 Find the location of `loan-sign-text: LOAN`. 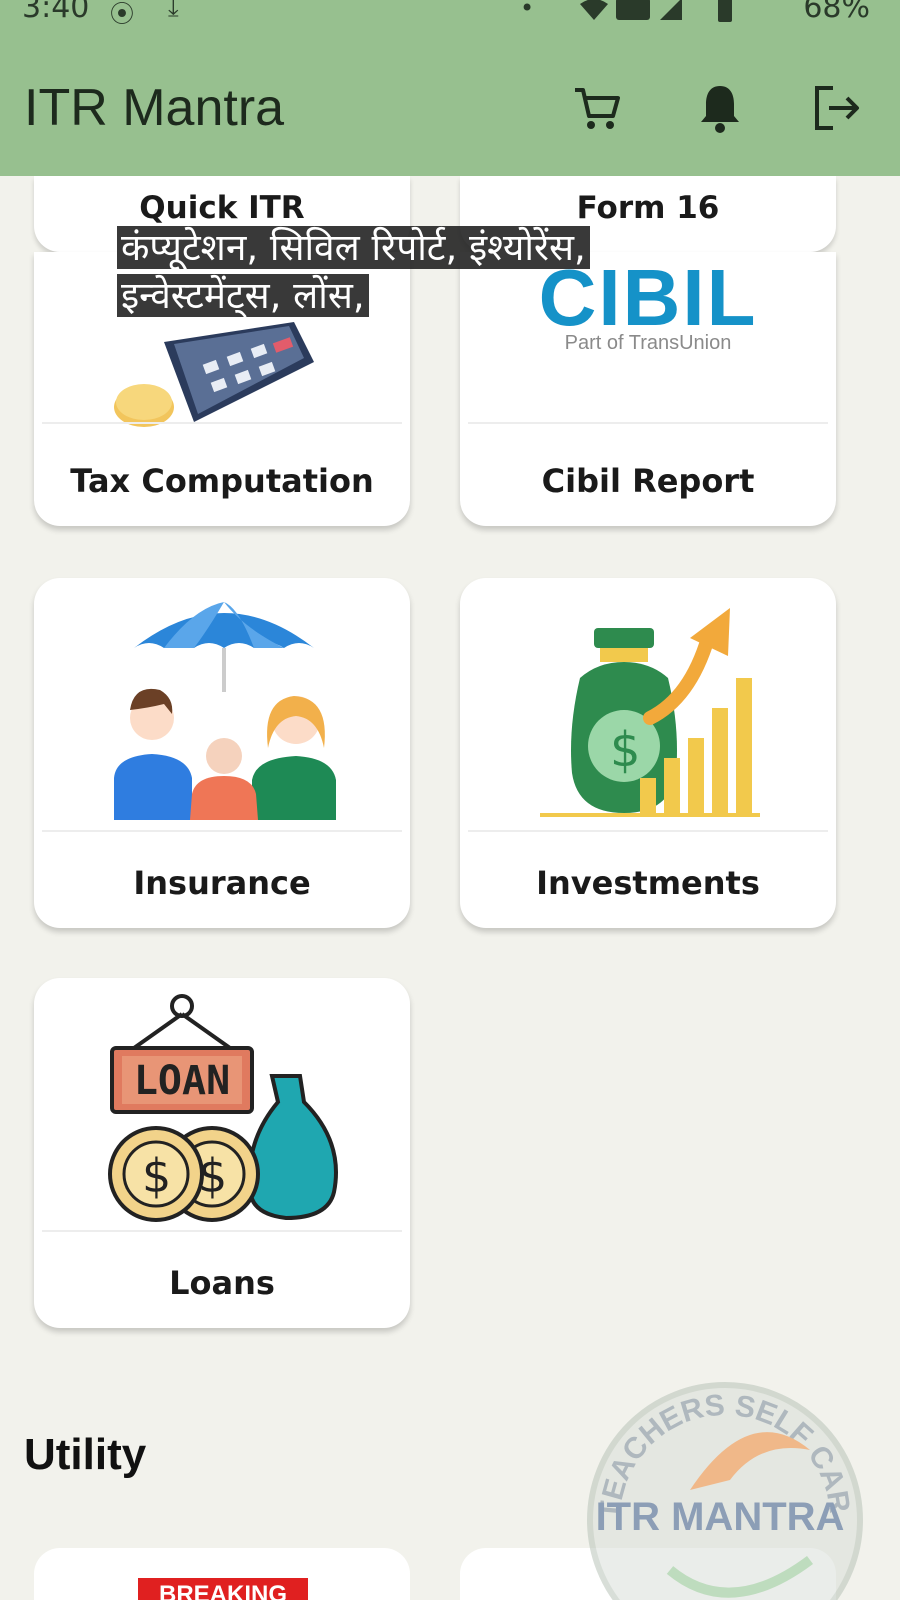

loan-sign-text: LOAN is located at coordinates (182, 1081).